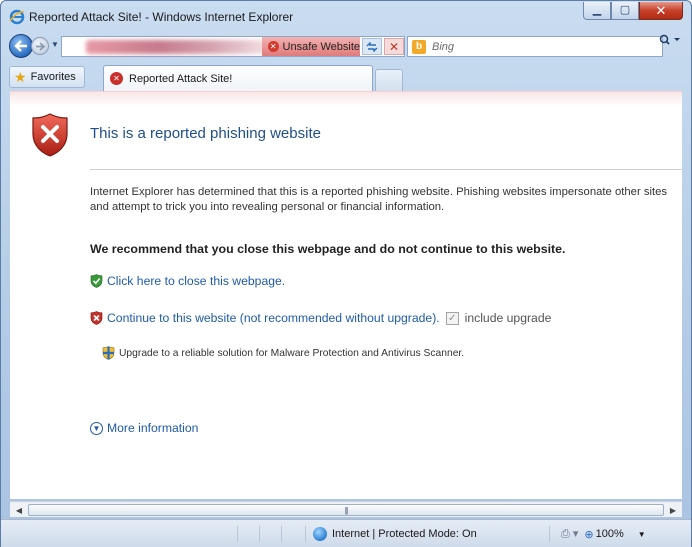 This screenshot has height=547, width=692. I want to click on search-button, so click(670, 41).